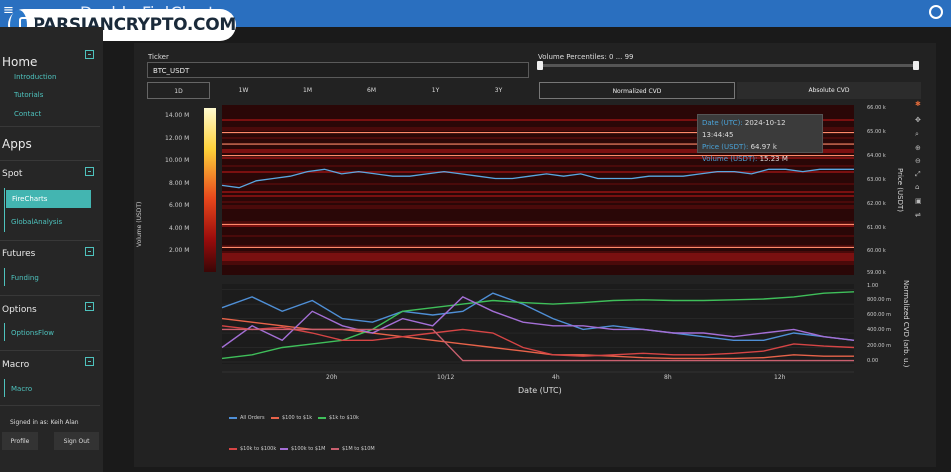 The image size is (951, 472). What do you see at coordinates (918, 161) in the screenshot?
I see `zoom-out-icon: ⊖` at bounding box center [918, 161].